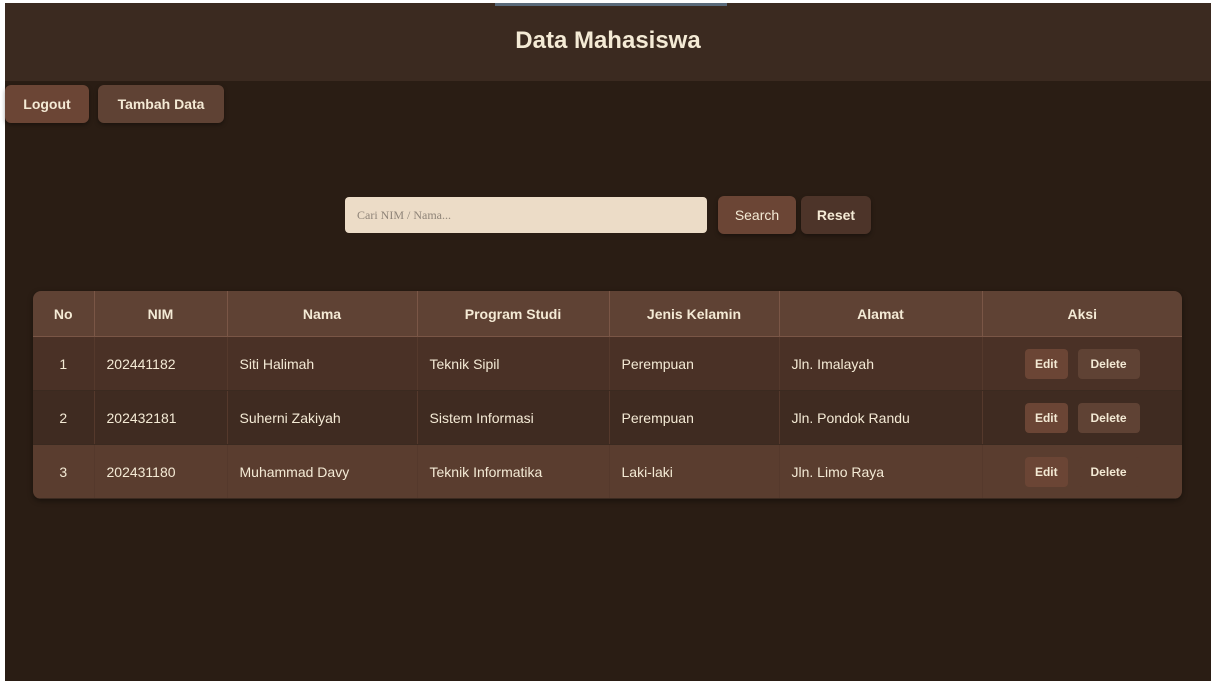 The width and height of the screenshot is (1211, 681). I want to click on column-header-nama: Nama, so click(322, 314).